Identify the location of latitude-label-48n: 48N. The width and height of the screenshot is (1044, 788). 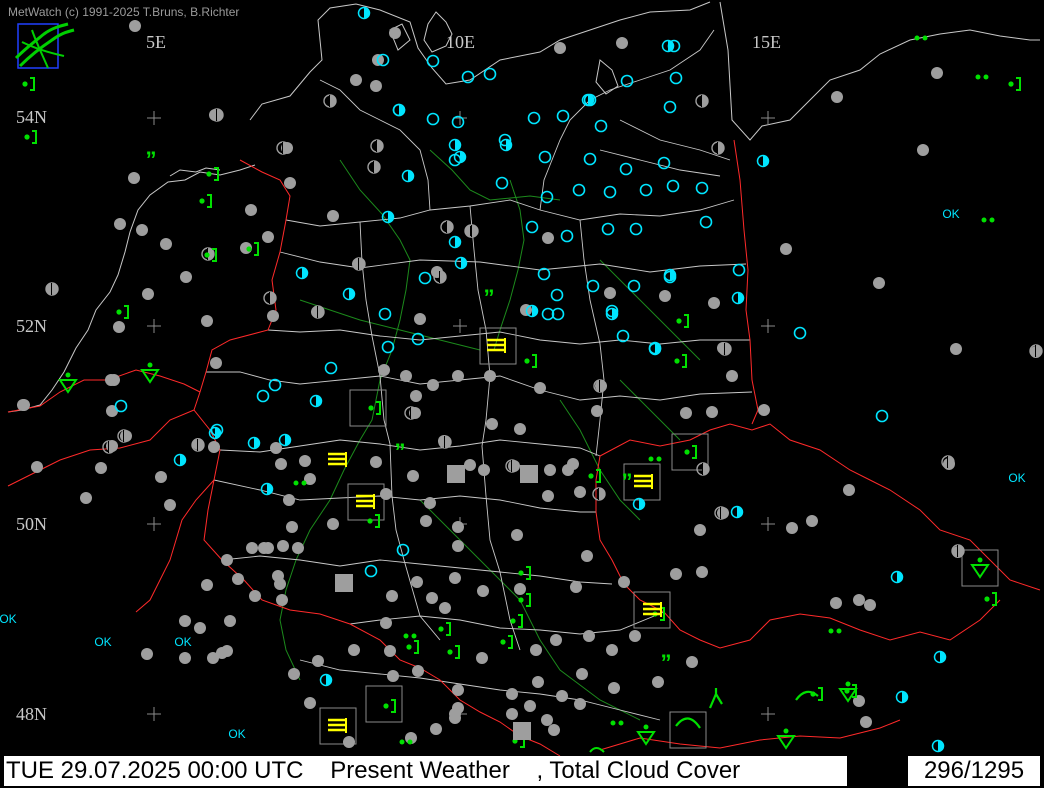
(31, 714).